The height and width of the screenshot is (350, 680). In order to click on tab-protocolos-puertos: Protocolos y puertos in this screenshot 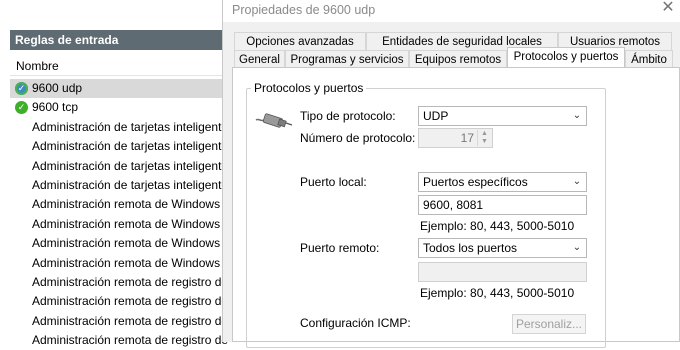, I will do `click(566, 57)`.